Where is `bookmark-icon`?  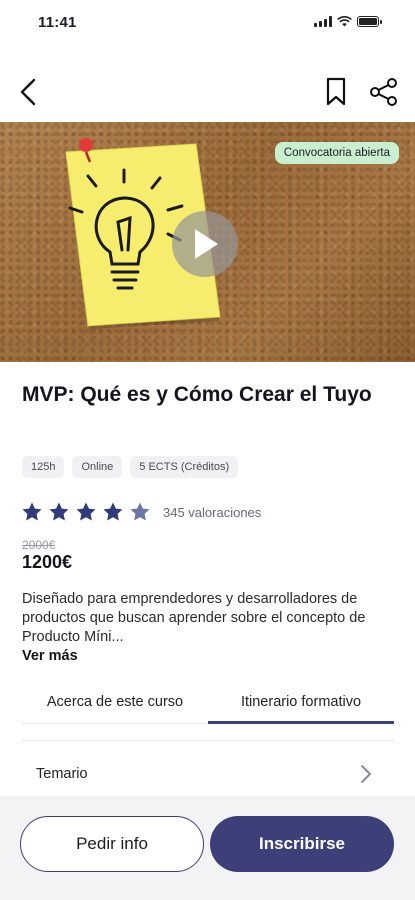 bookmark-icon is located at coordinates (336, 91).